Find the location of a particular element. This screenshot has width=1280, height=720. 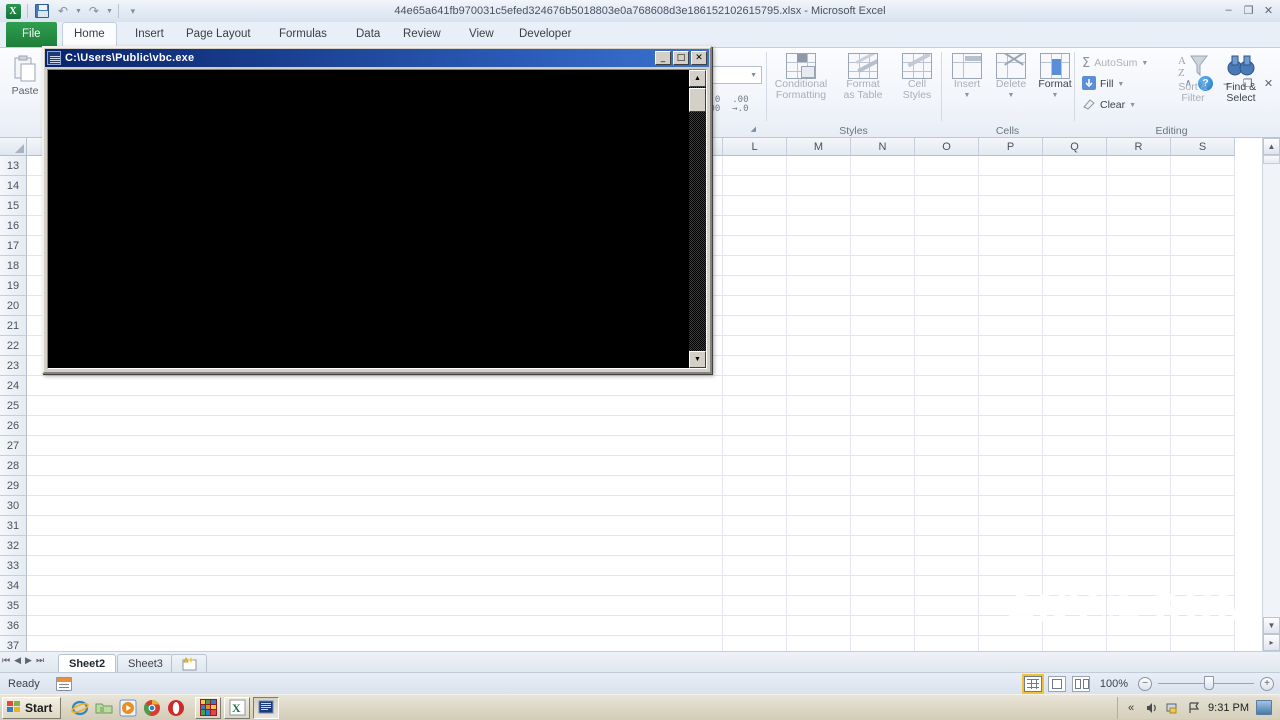

grid-cell-s32 is located at coordinates (1203, 546).